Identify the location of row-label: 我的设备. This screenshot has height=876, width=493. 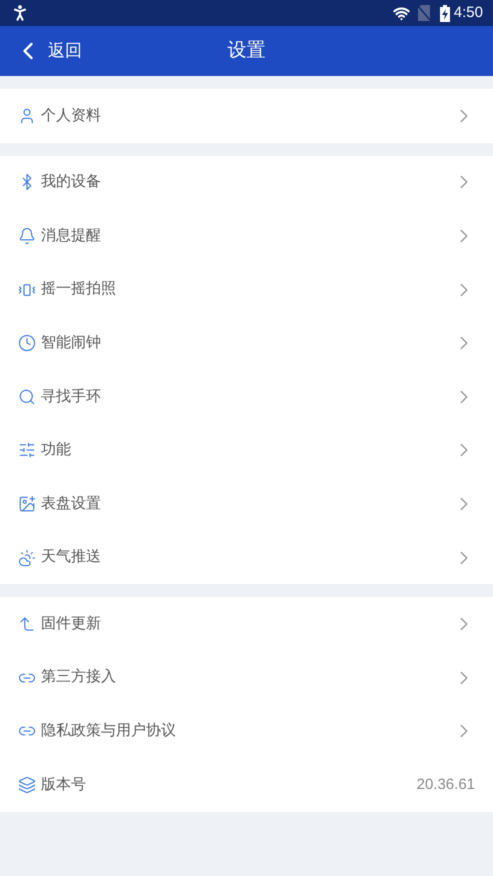
(71, 182).